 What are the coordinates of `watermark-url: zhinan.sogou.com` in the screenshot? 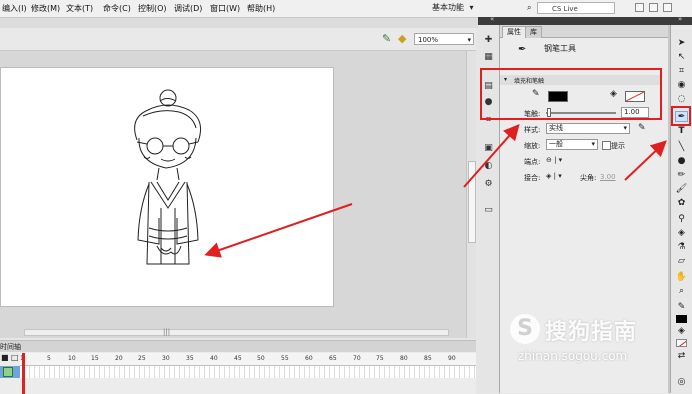 It's located at (573, 356).